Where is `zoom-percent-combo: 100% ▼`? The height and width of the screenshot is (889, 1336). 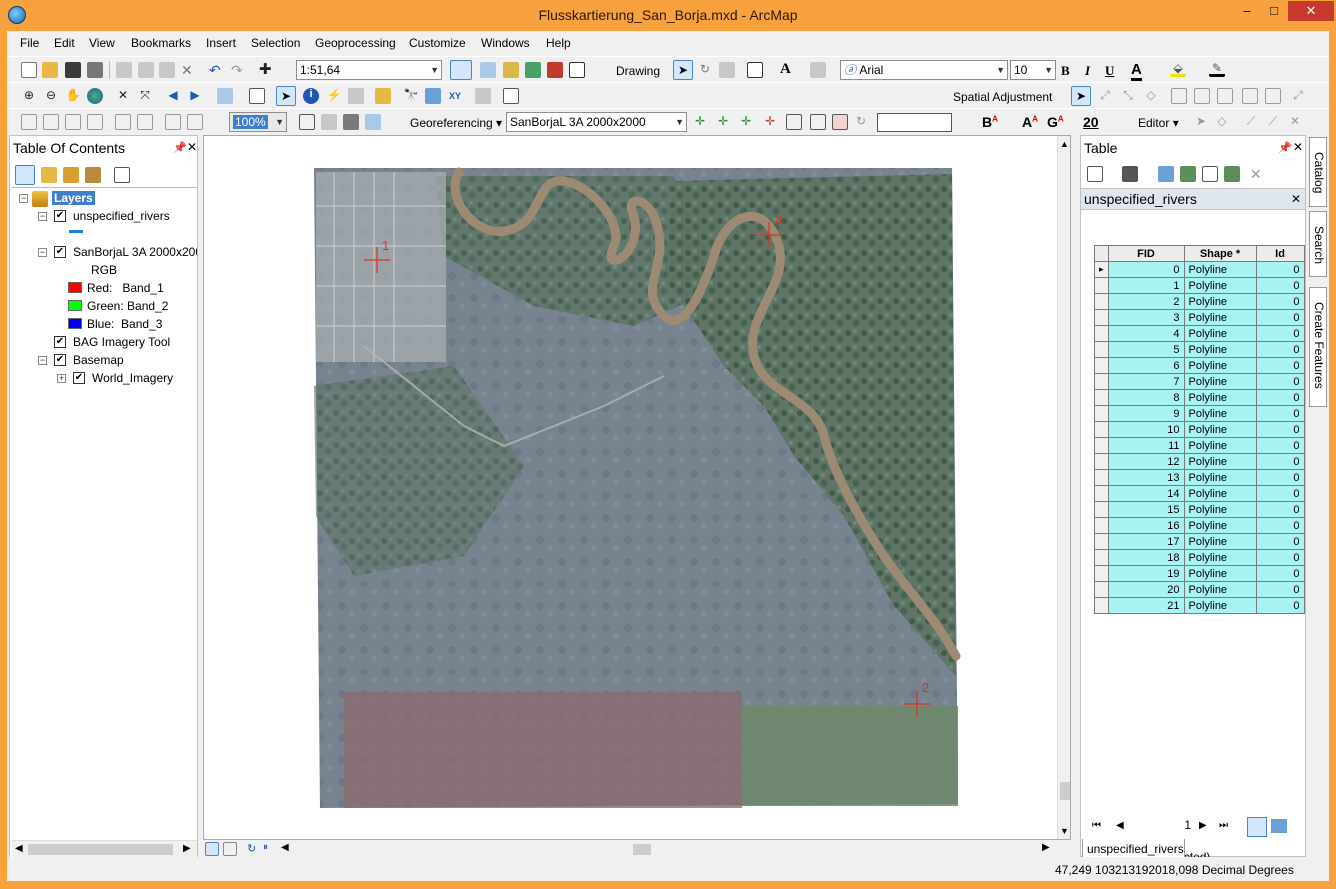 zoom-percent-combo: 100% ▼ is located at coordinates (258, 122).